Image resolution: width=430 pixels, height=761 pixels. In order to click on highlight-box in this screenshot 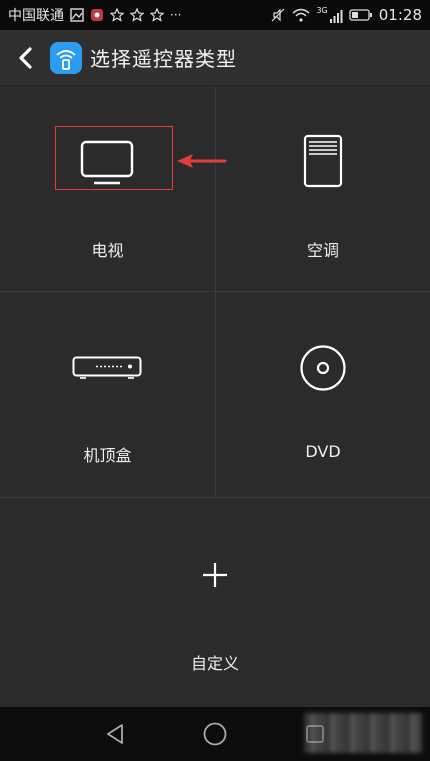, I will do `click(114, 158)`.